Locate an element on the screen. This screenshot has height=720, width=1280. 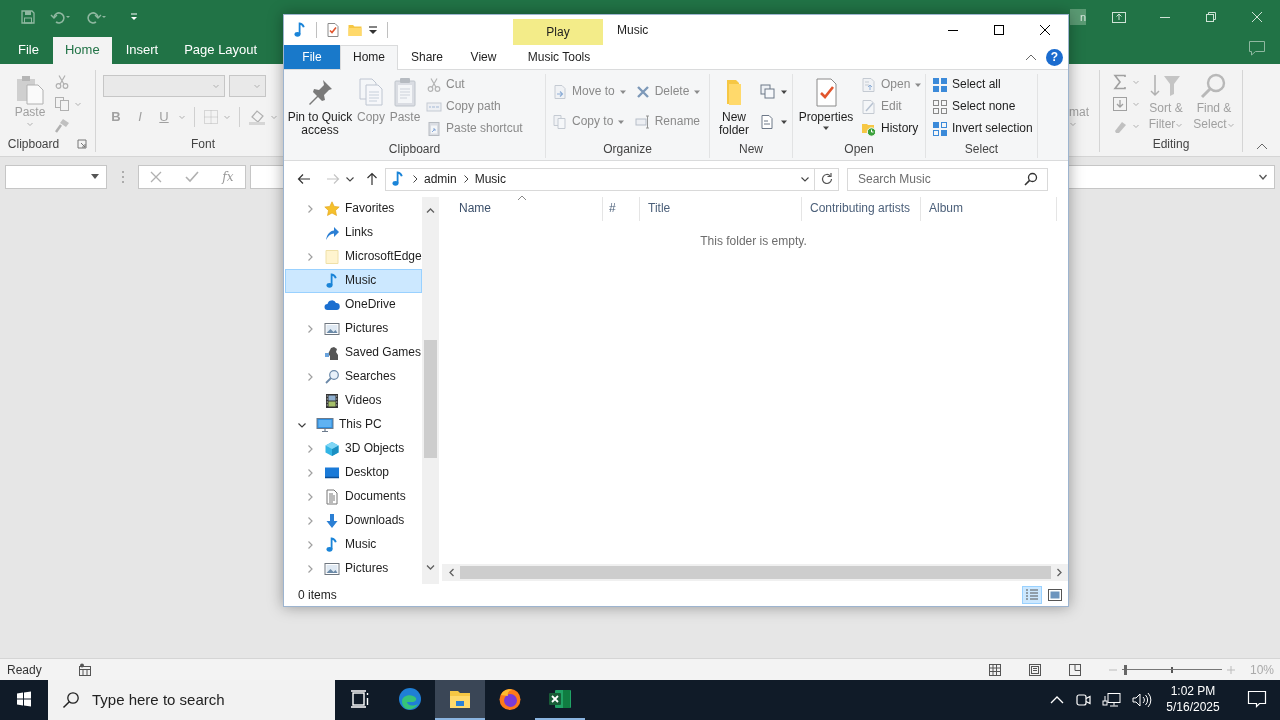
status-text: Ready is located at coordinates (24, 670).